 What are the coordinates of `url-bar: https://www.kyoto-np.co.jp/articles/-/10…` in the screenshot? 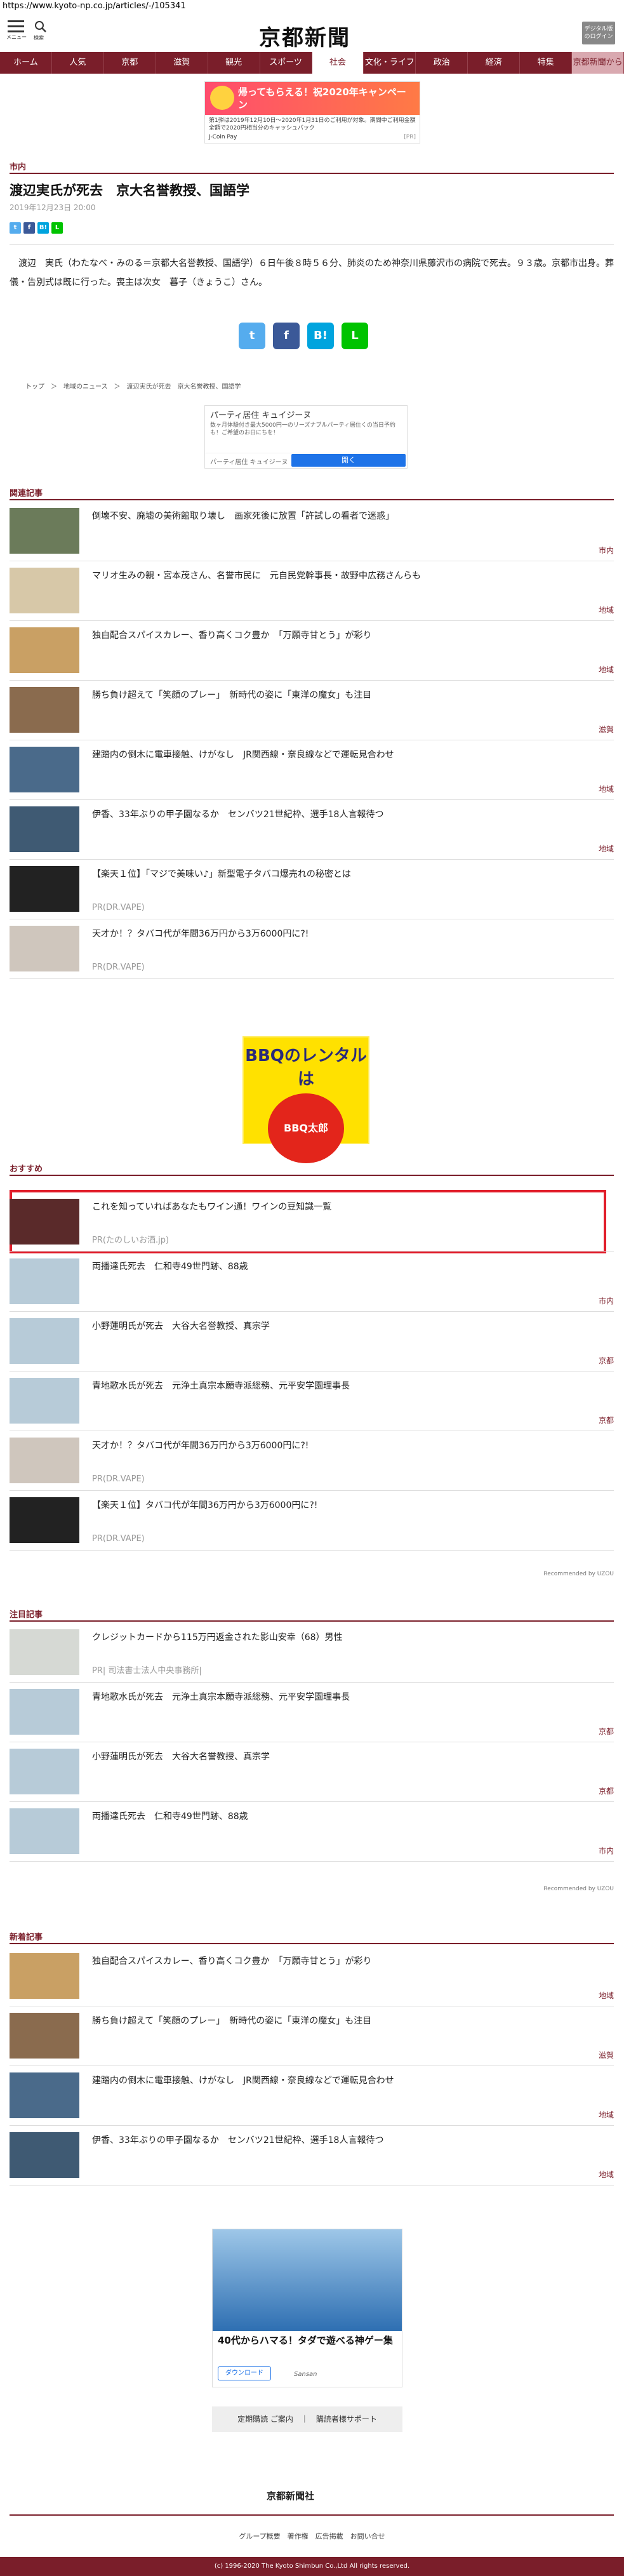 It's located at (94, 6).